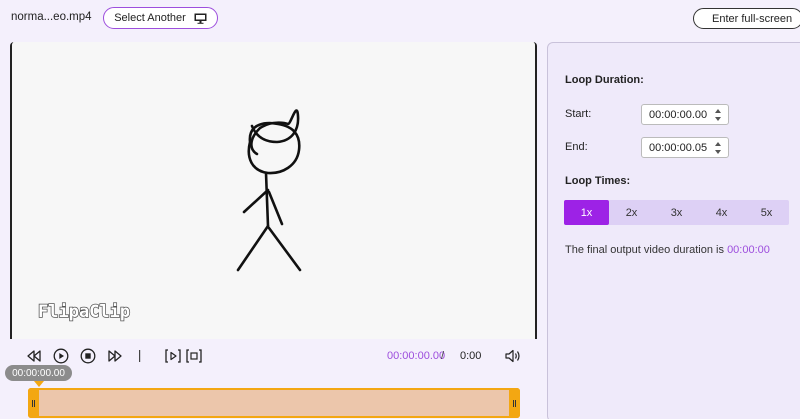 The image size is (800, 419). Describe the element at coordinates (598, 181) in the screenshot. I see `loop-times-title: Loop Times:` at that location.